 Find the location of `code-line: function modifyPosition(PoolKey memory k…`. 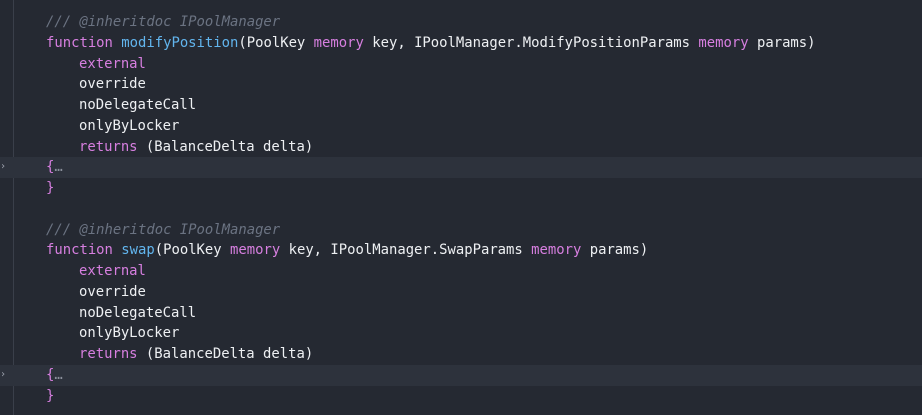

code-line: function modifyPosition(PoolKey memory k… is located at coordinates (461, 43).